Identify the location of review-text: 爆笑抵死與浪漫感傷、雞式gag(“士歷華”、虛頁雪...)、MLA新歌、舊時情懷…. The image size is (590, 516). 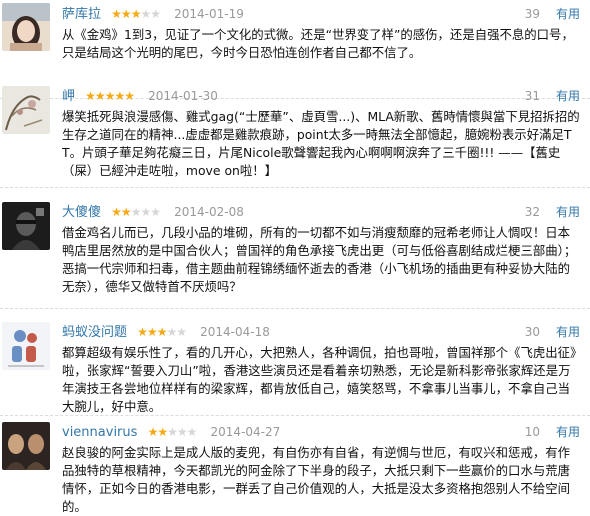
(321, 143).